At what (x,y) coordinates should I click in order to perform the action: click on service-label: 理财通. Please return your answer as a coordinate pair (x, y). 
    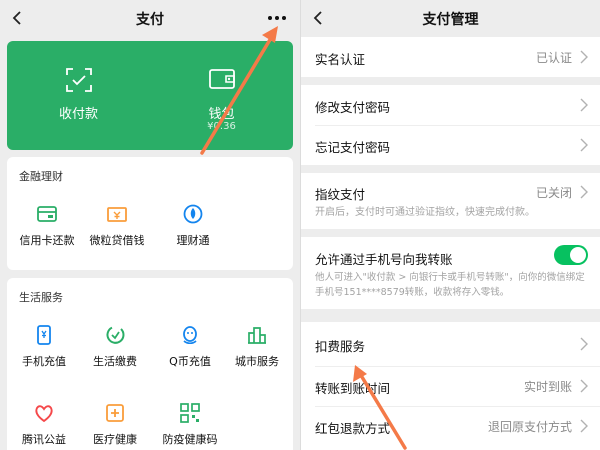
    Looking at the image, I should click on (193, 240).